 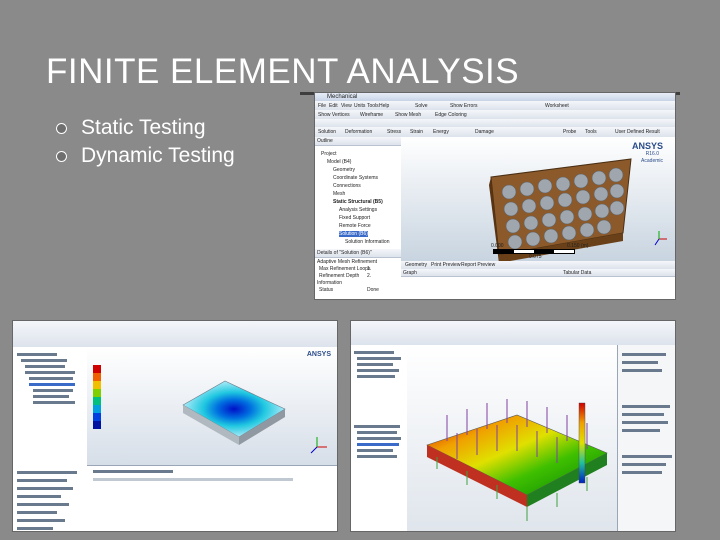 I want to click on graphics-viewport: ANSYS, so click(x=212, y=406).